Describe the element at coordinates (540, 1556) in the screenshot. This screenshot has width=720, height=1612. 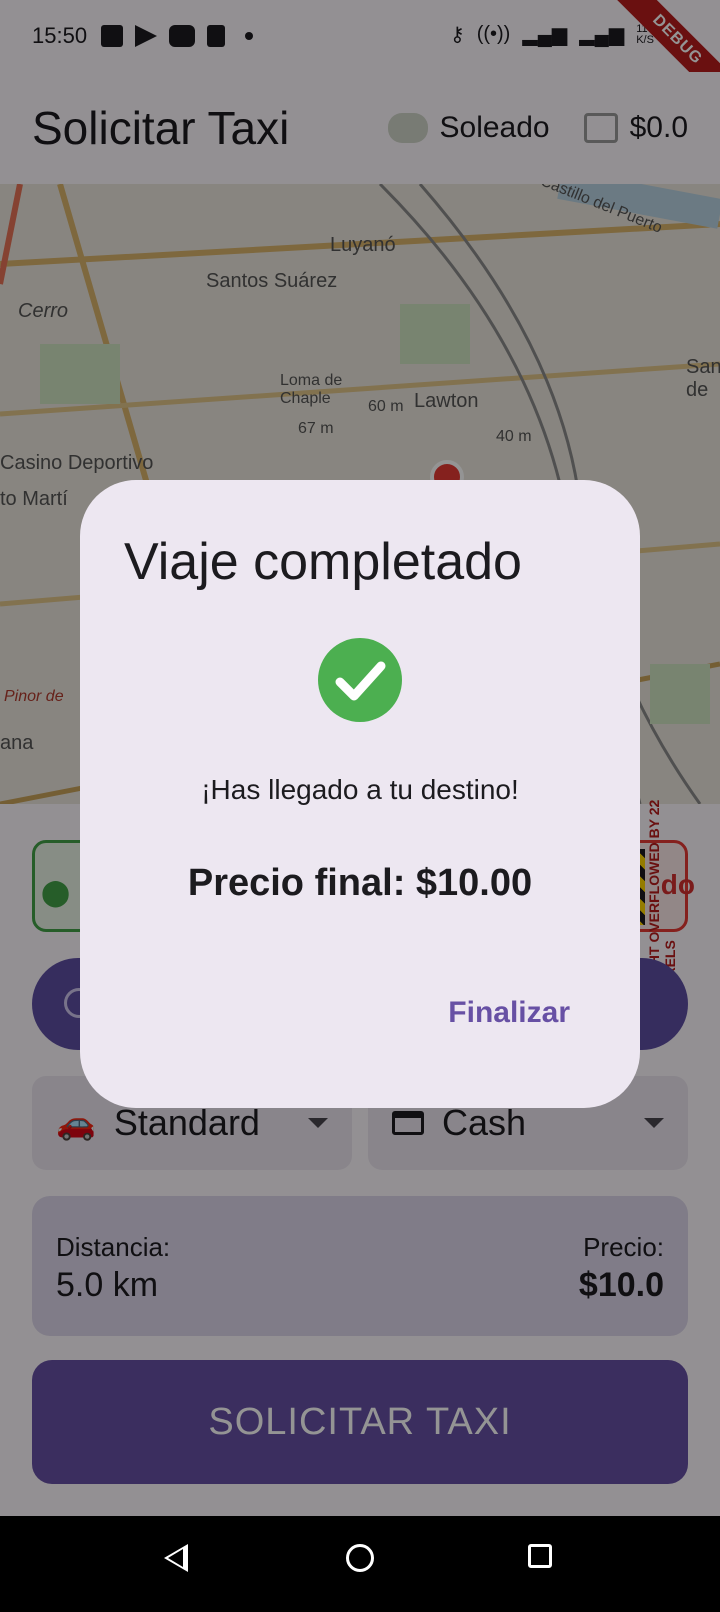
I see `recents-icon` at that location.